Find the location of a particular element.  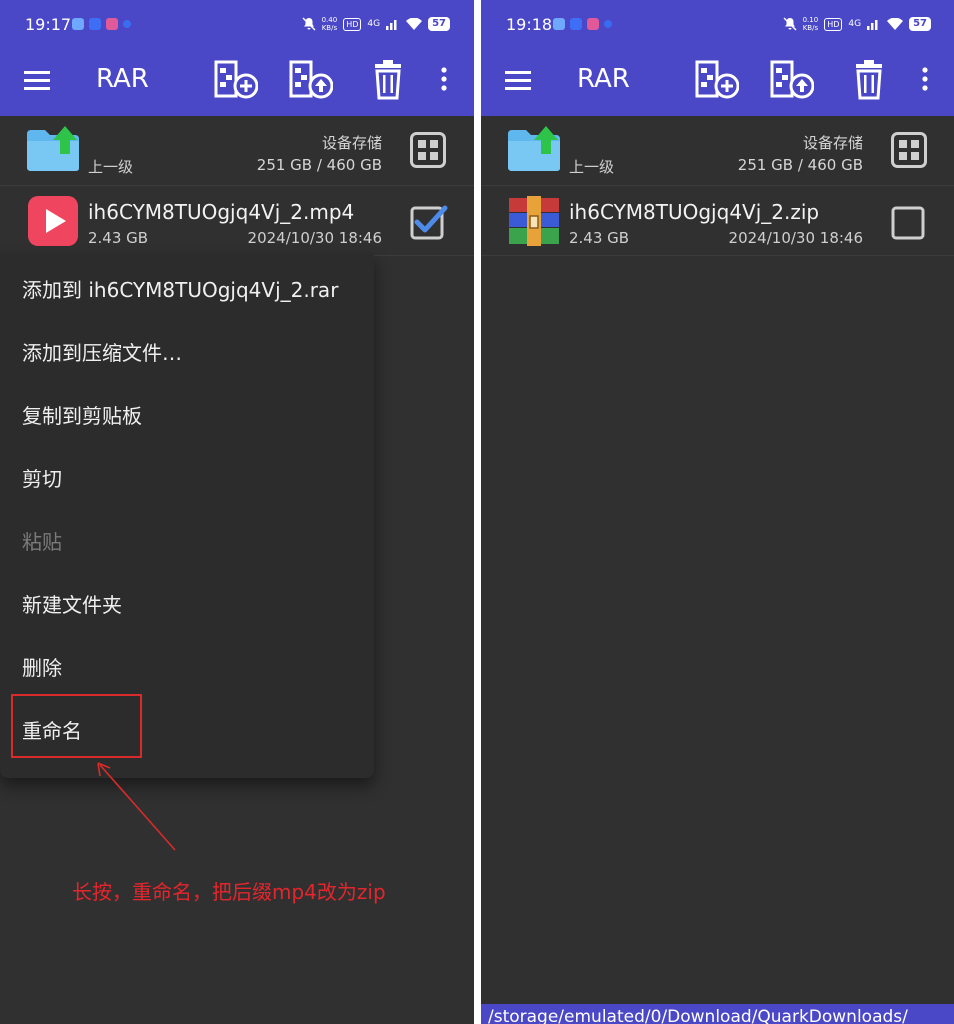

video-file-icon is located at coordinates (53, 221).